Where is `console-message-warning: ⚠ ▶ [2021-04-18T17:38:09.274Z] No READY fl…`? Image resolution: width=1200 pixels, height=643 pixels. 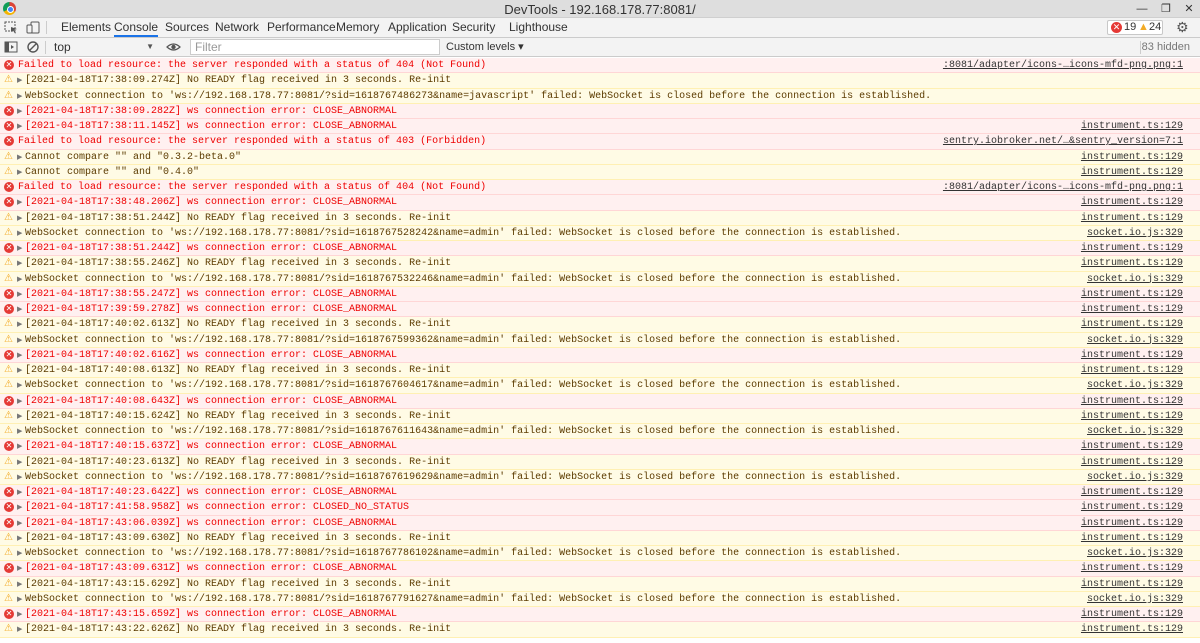
console-message-warning: ⚠ ▶ [2021-04-18T17:38:09.274Z] No READY fl… is located at coordinates (600, 81).